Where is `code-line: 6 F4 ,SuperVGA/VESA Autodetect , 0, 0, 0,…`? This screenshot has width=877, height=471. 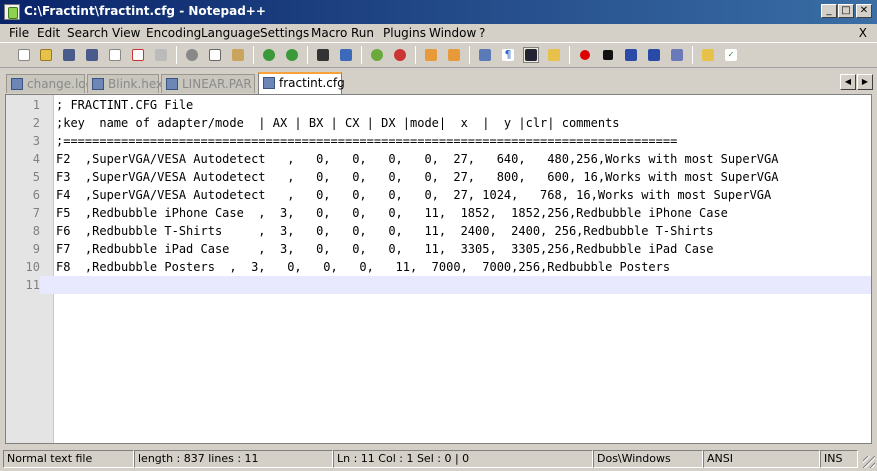
code-line: 6 F4 ,SuperVGA/VESA Autodetect , 0, 0, 0,… is located at coordinates (438, 195).